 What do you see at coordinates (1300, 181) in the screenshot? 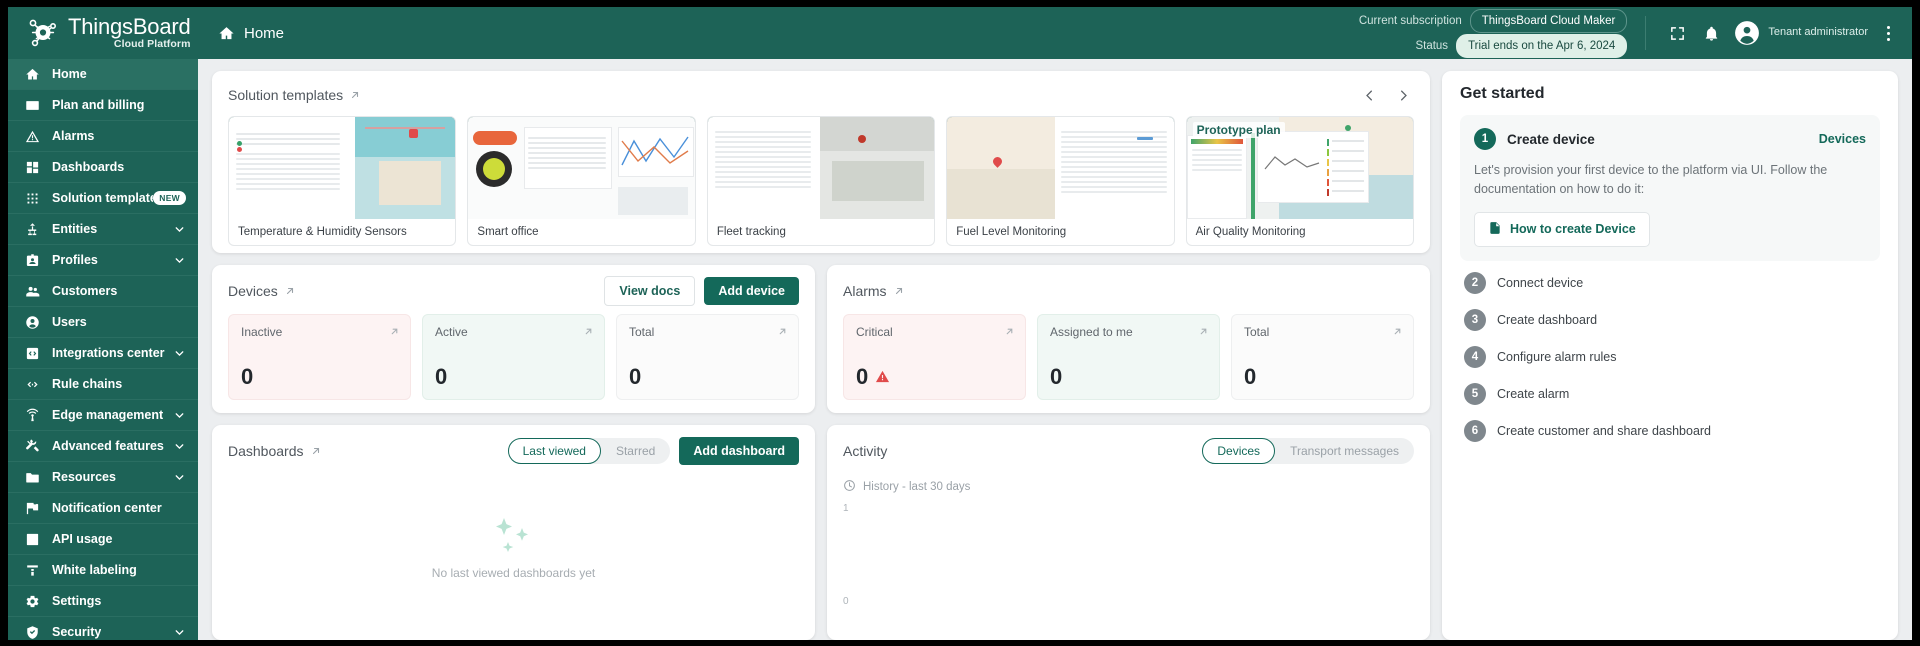
I see `solution-template-item: Prototype plan Air Quality Monitoring` at bounding box center [1300, 181].